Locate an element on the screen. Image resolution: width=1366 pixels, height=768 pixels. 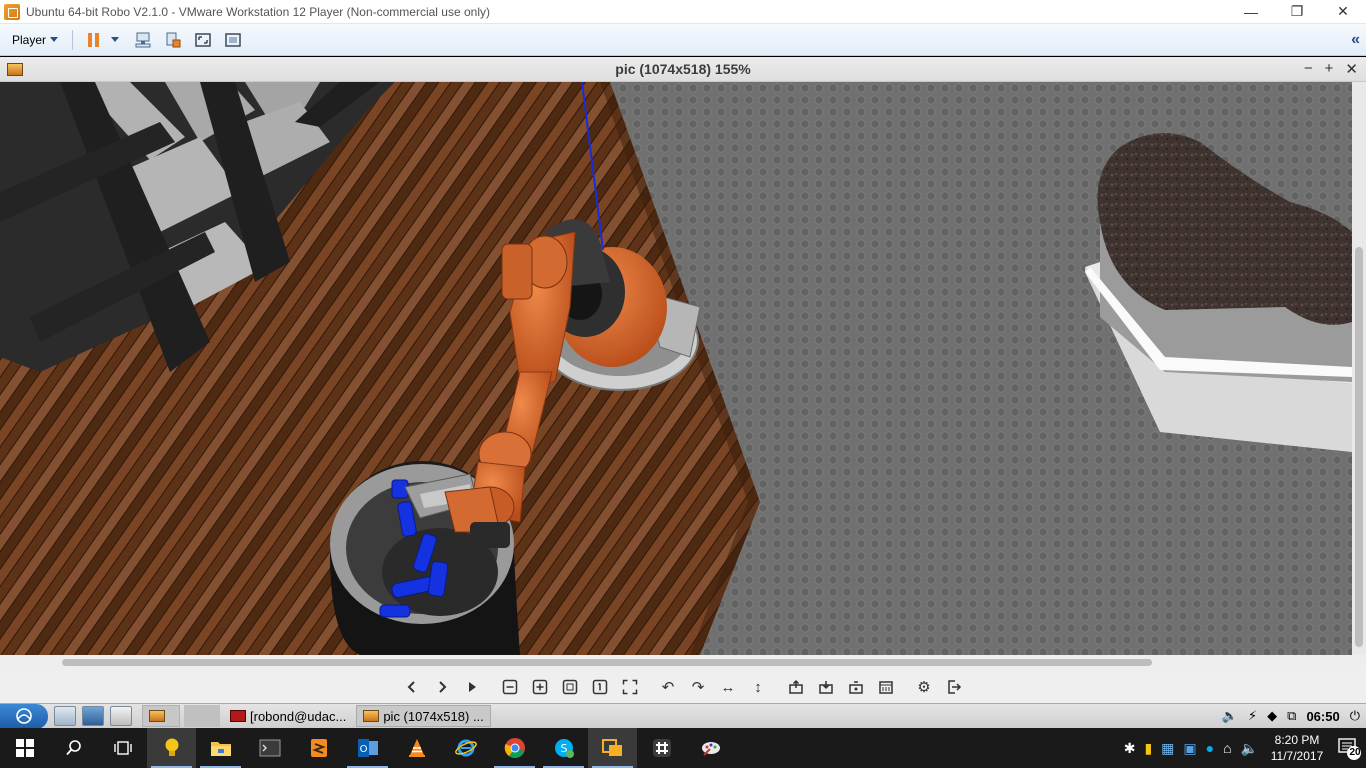
workspace-1-button is located at coordinates (161, 716).